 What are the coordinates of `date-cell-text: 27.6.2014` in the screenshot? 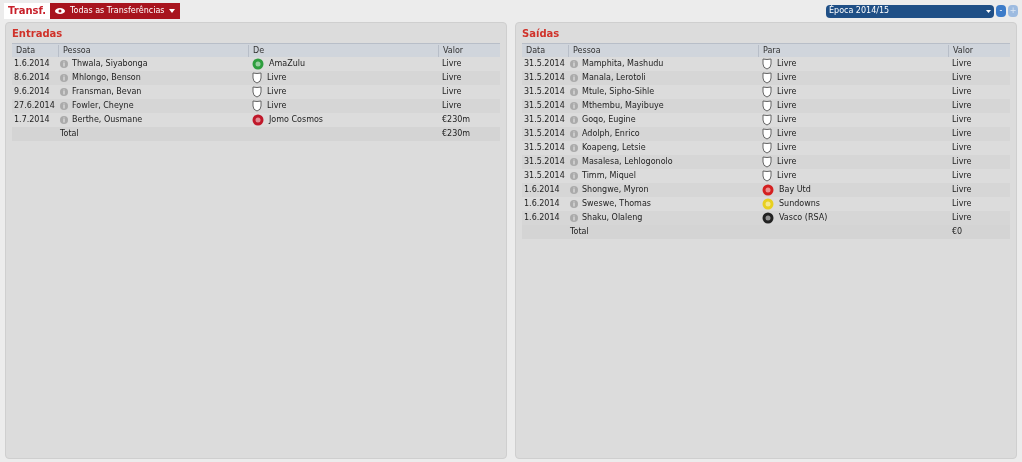 It's located at (34, 106).